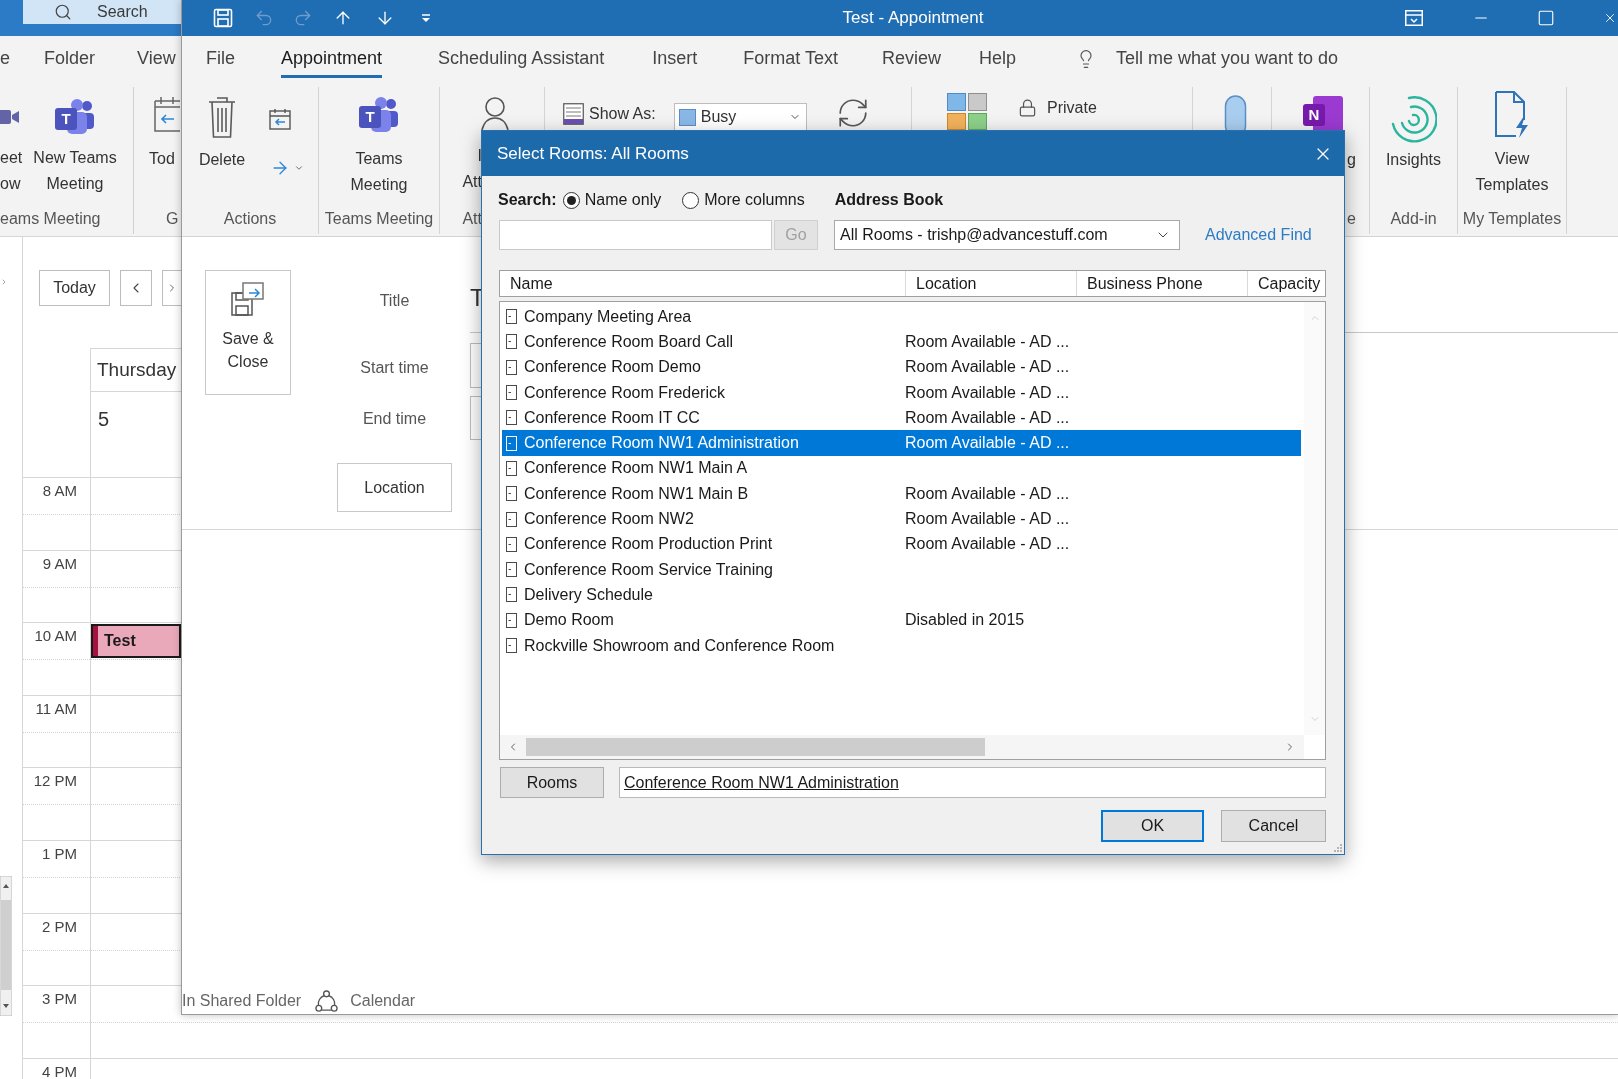  I want to click on ribbon-tab: Help, so click(997, 58).